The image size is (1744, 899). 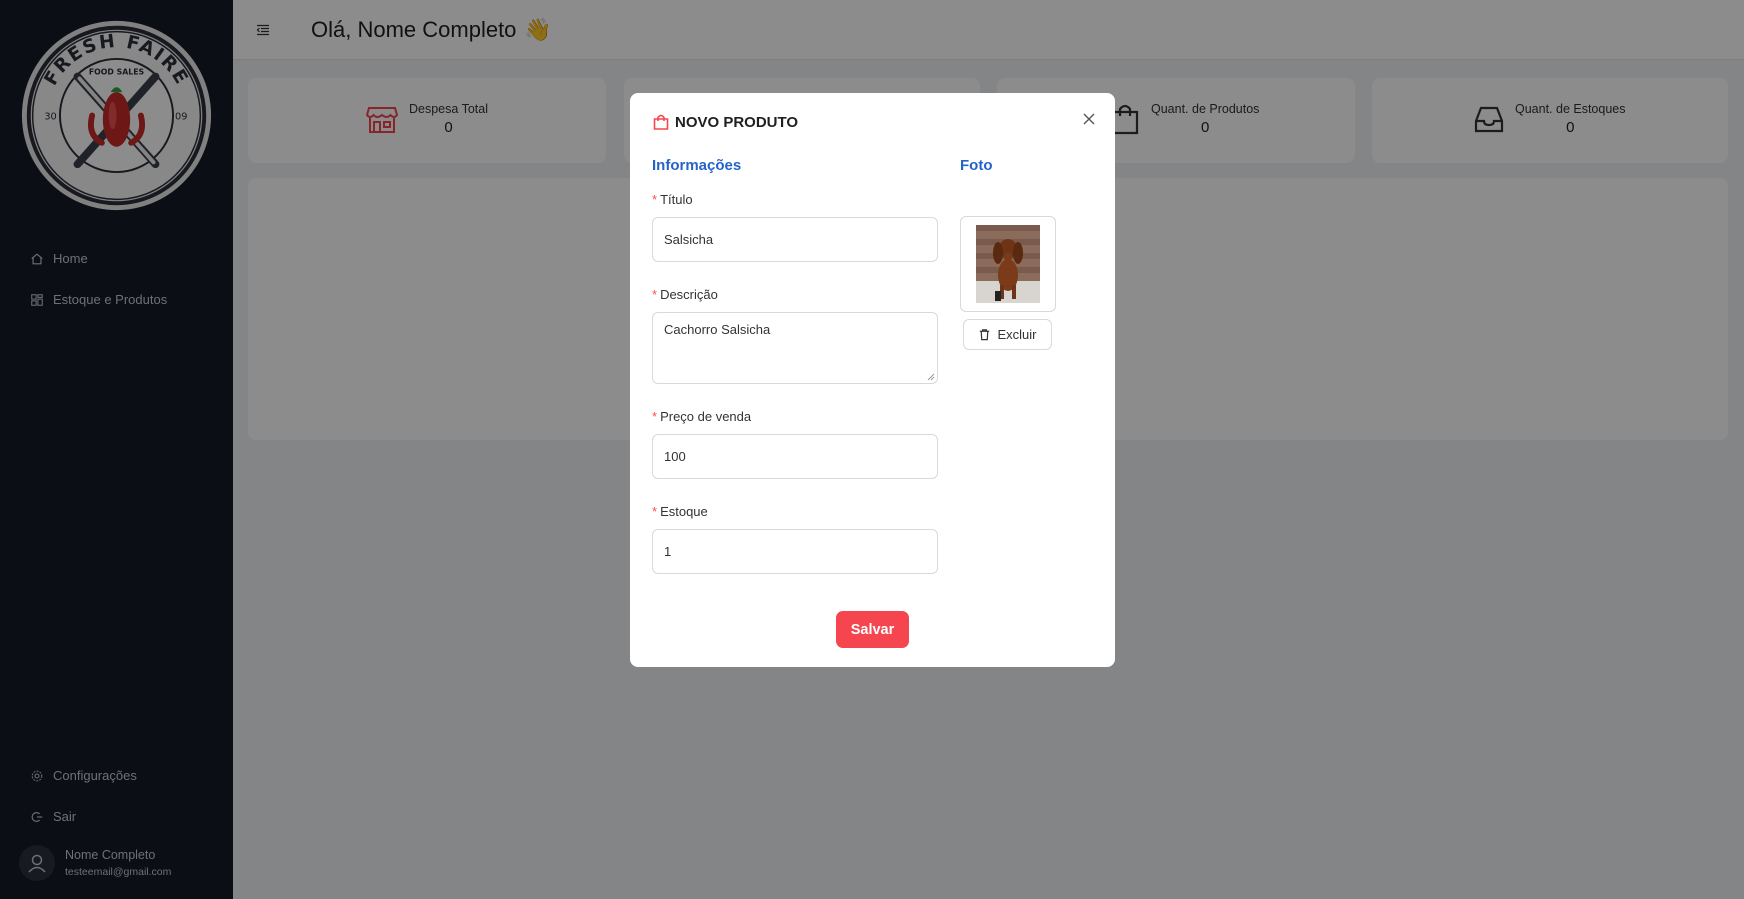 What do you see at coordinates (697, 165) in the screenshot?
I see `section-informacoes: Informações` at bounding box center [697, 165].